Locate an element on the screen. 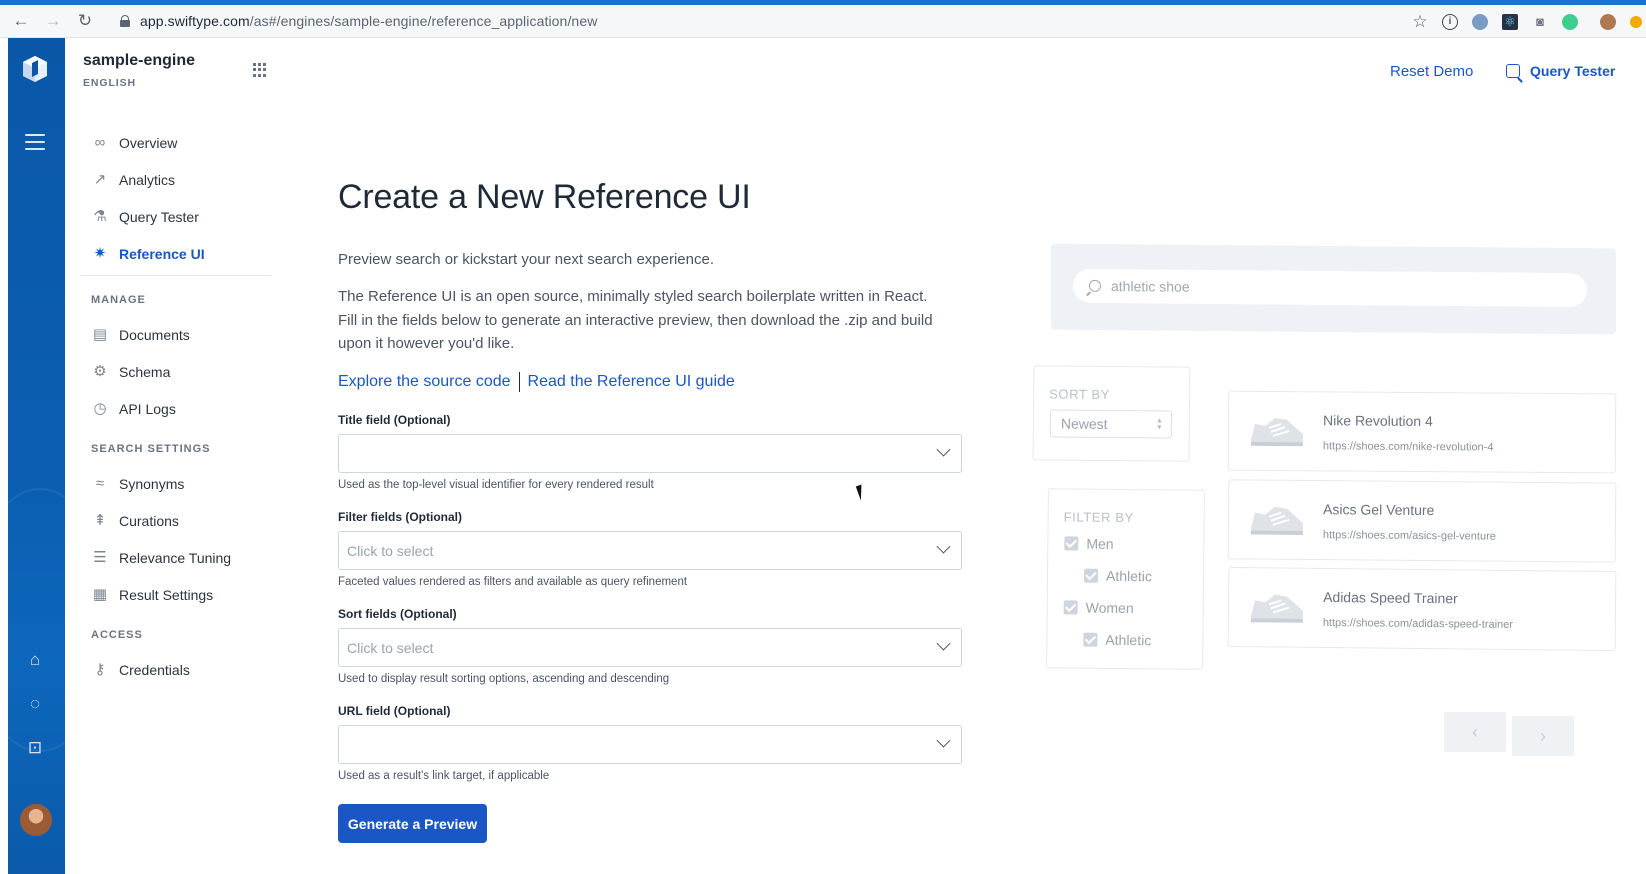 The image size is (1646, 874). green-extension-icon is located at coordinates (1570, 21).